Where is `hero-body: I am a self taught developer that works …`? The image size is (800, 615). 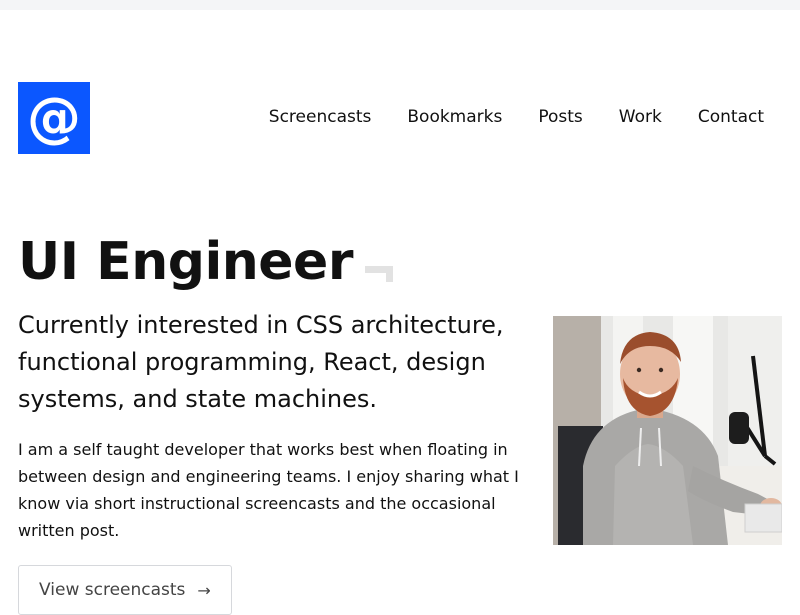 hero-body: I am a self taught developer that works … is located at coordinates (268, 490).